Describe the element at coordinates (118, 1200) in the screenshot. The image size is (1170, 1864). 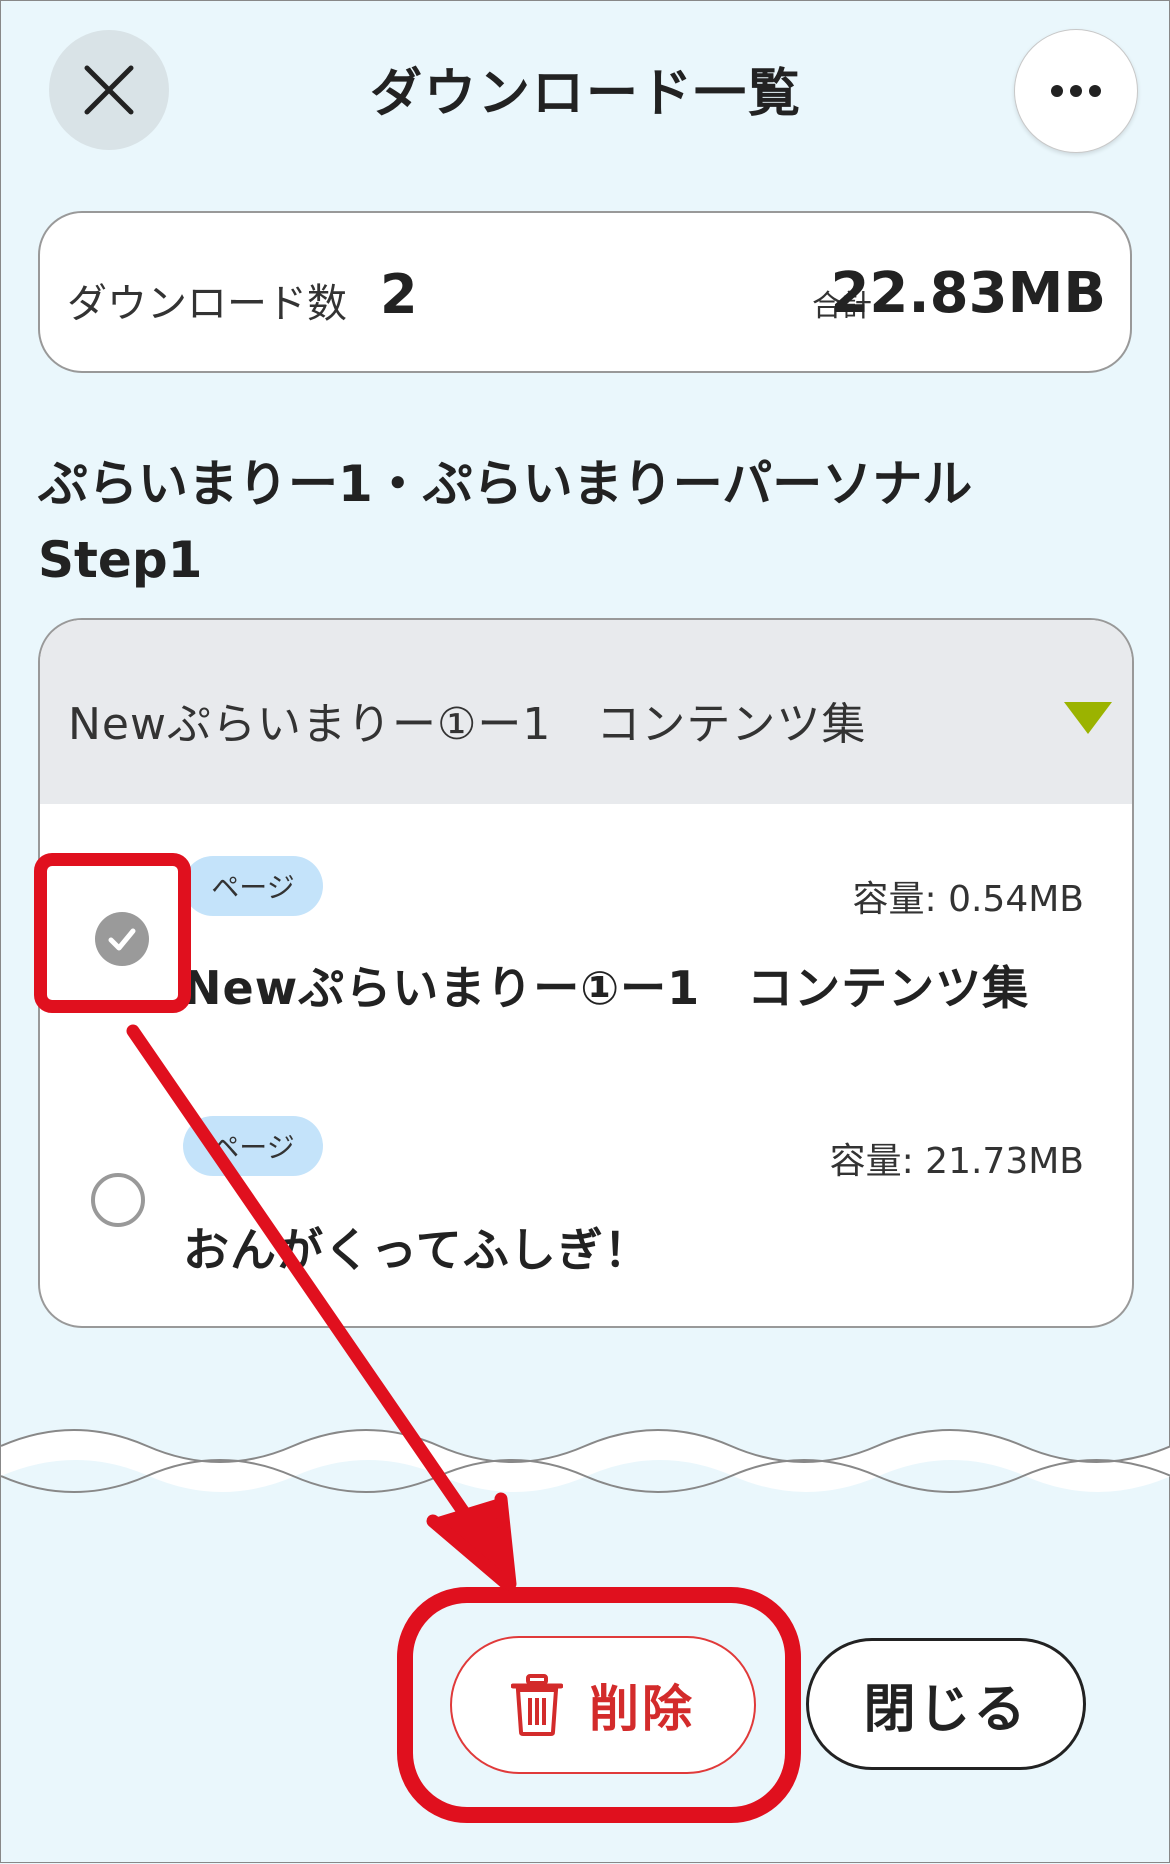
I see `checkbox-unchecked` at that location.